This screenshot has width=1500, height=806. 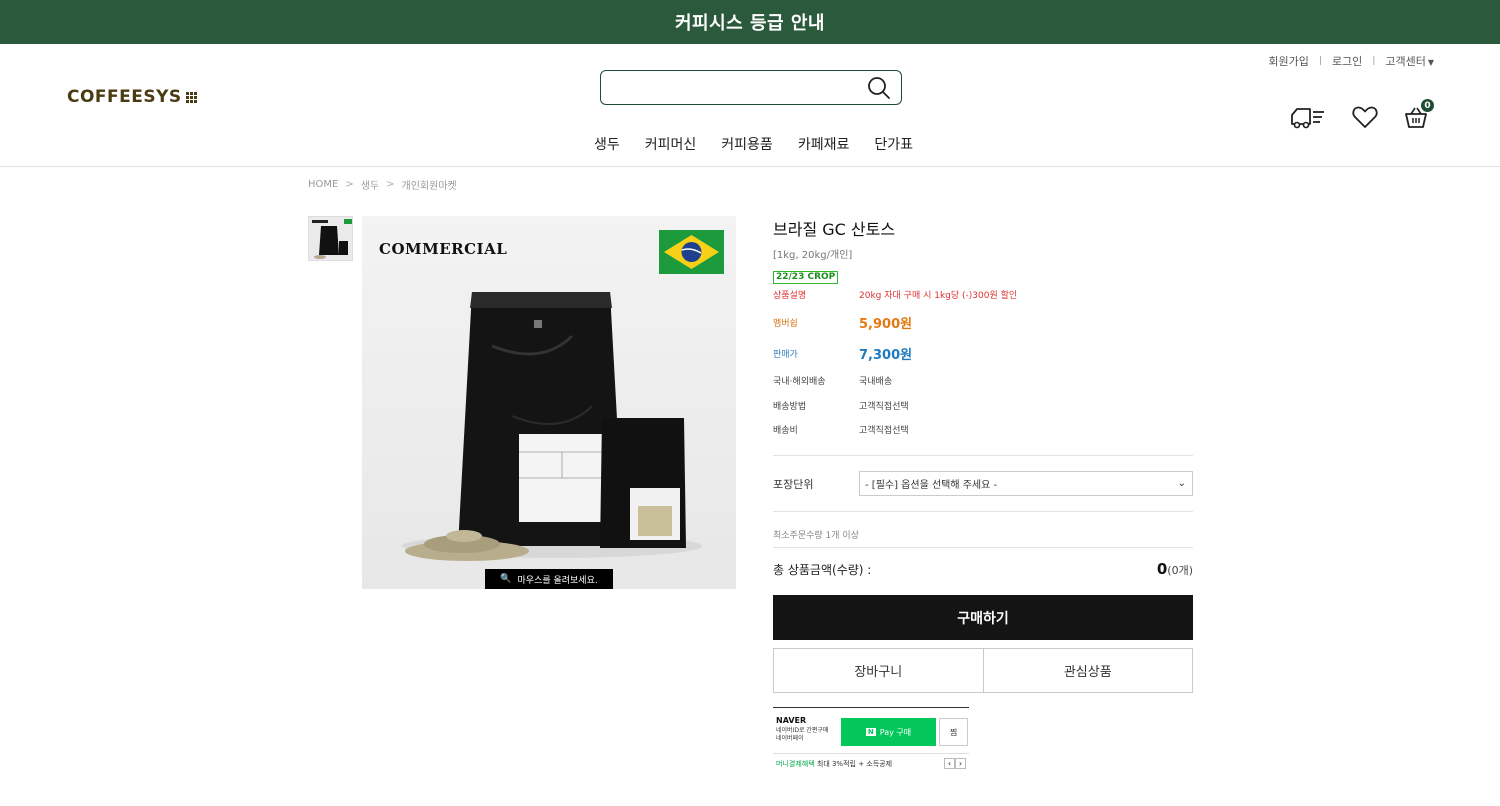 What do you see at coordinates (1430, 62) in the screenshot?
I see `caret-down-icon: ▼` at bounding box center [1430, 62].